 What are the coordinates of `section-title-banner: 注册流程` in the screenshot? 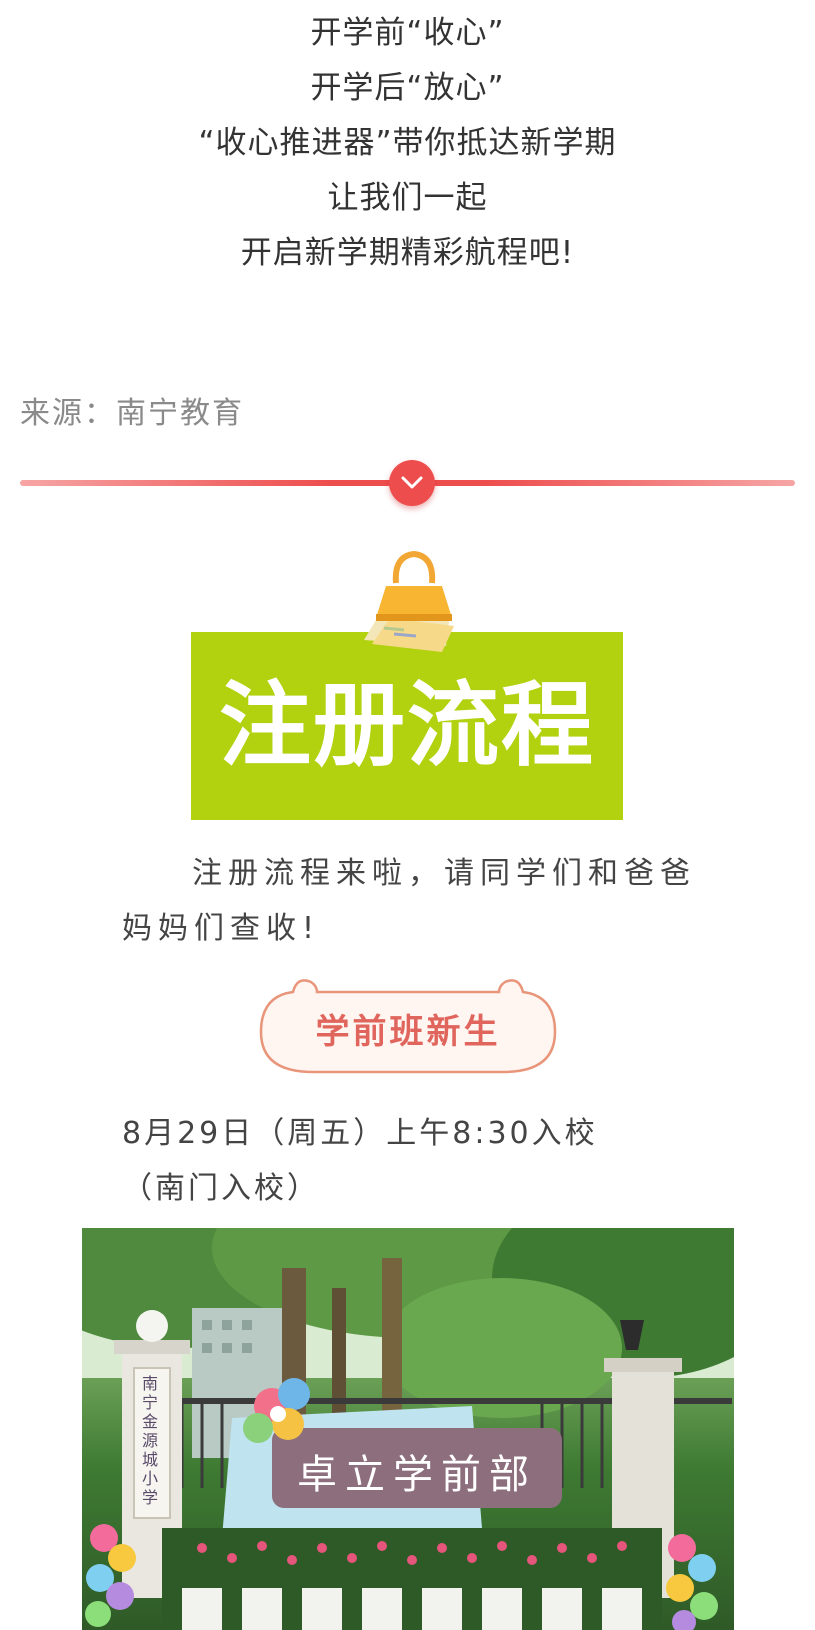 It's located at (407, 726).